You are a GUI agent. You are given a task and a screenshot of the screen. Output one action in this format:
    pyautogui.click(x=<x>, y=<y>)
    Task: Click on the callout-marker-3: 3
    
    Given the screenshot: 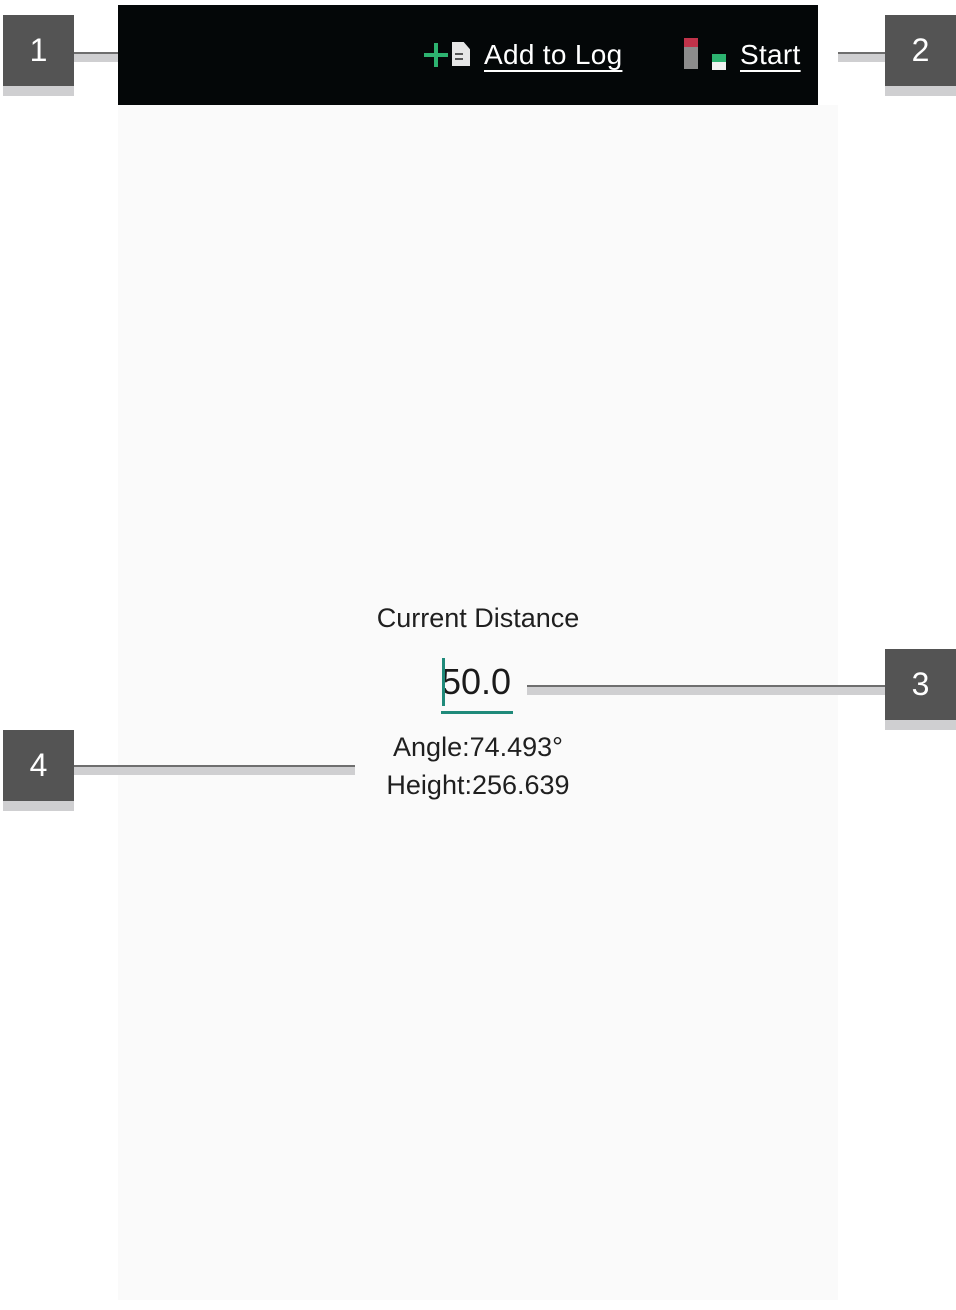 What is the action you would take?
    pyautogui.click(x=920, y=689)
    